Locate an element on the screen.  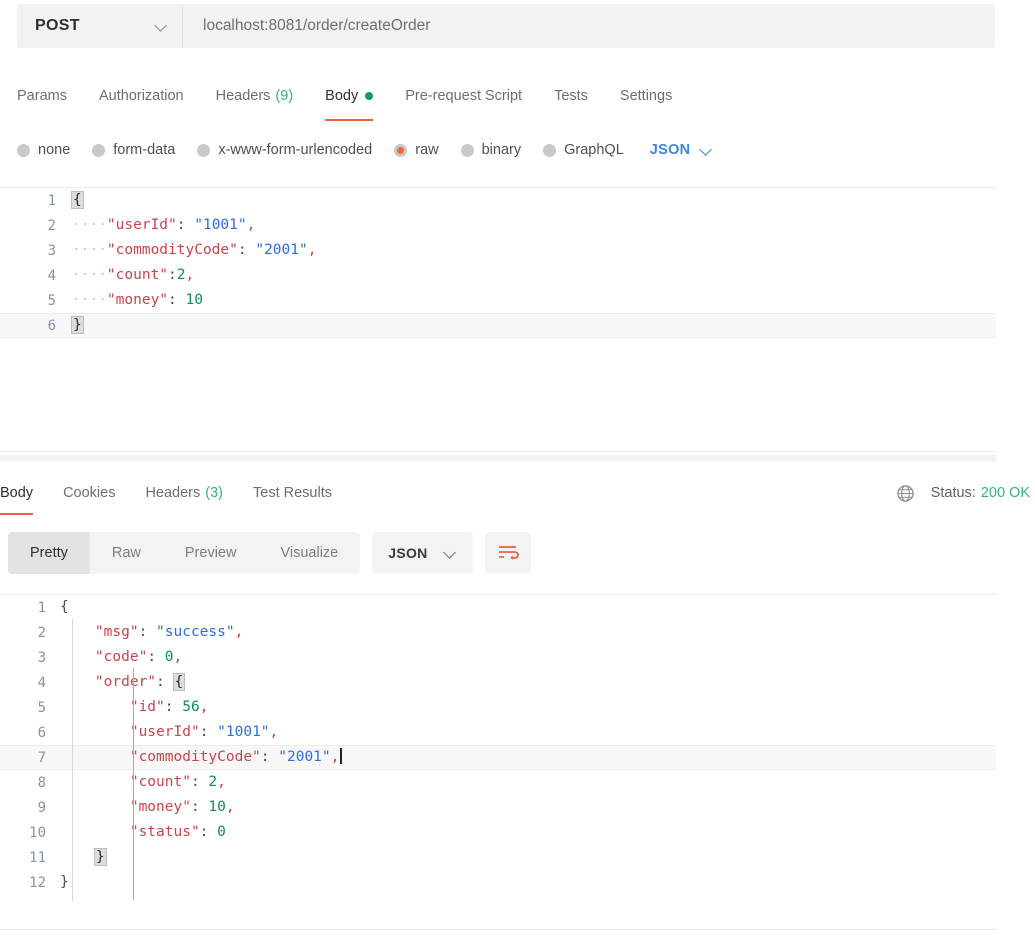
body-type-raw-label: raw is located at coordinates (427, 150).